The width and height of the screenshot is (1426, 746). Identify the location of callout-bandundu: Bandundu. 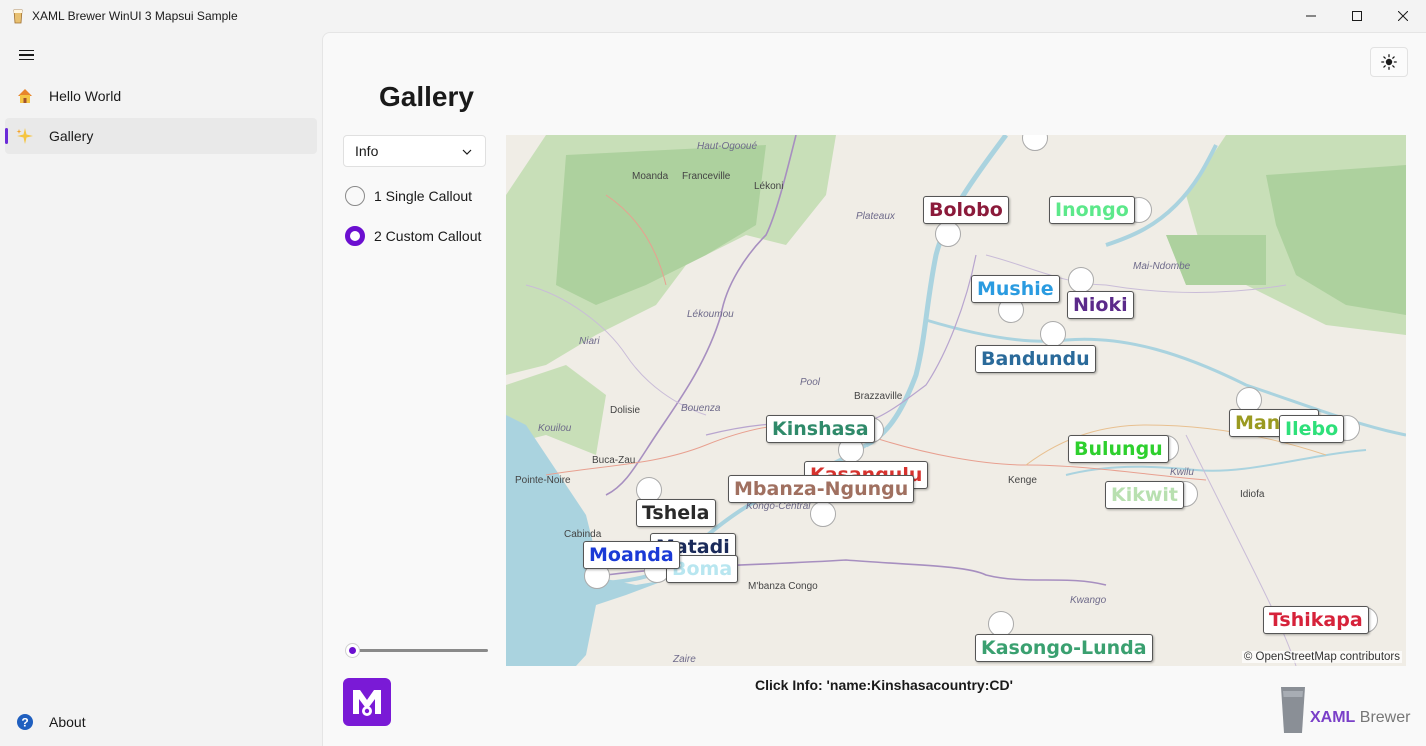
(1035, 359).